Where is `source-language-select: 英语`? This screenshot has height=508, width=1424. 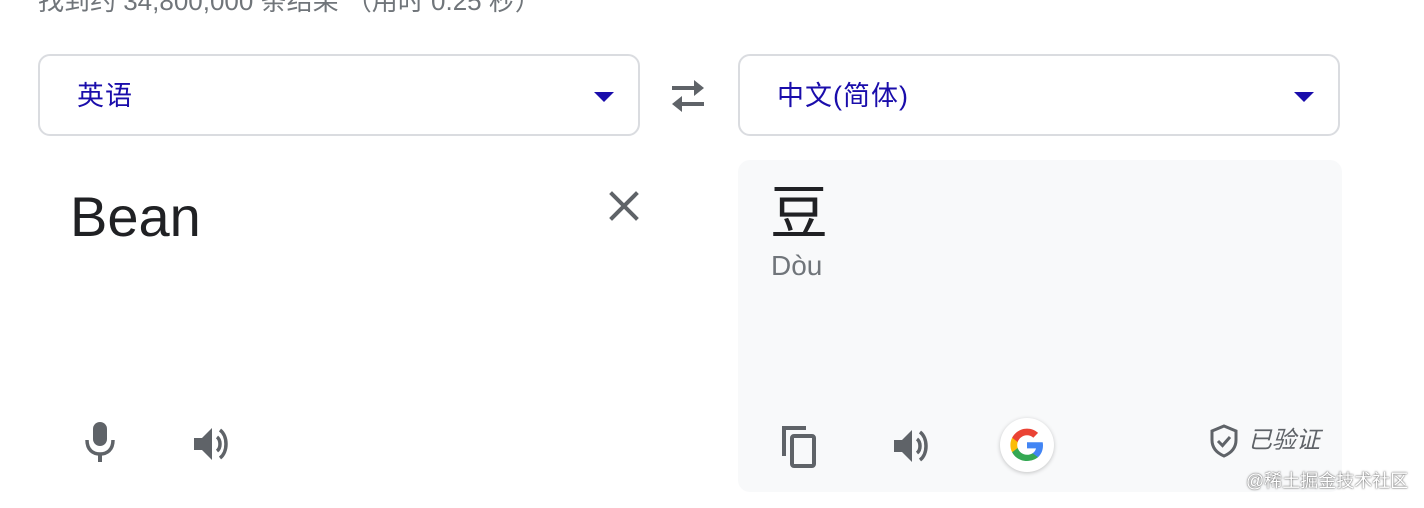
source-language-select: 英语 is located at coordinates (339, 95).